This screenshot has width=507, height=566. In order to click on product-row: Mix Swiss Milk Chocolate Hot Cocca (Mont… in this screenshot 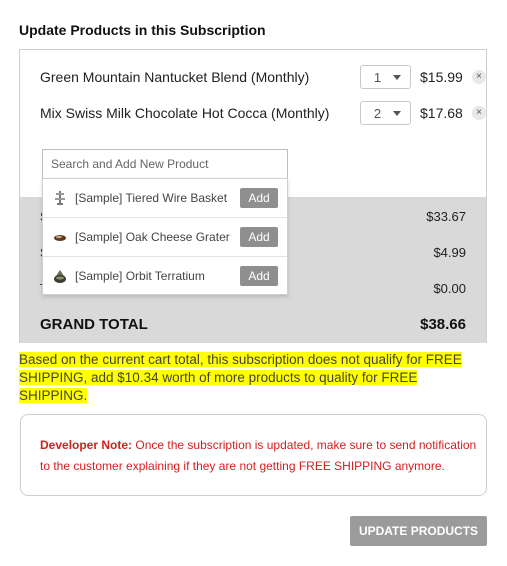, I will do `click(263, 113)`.